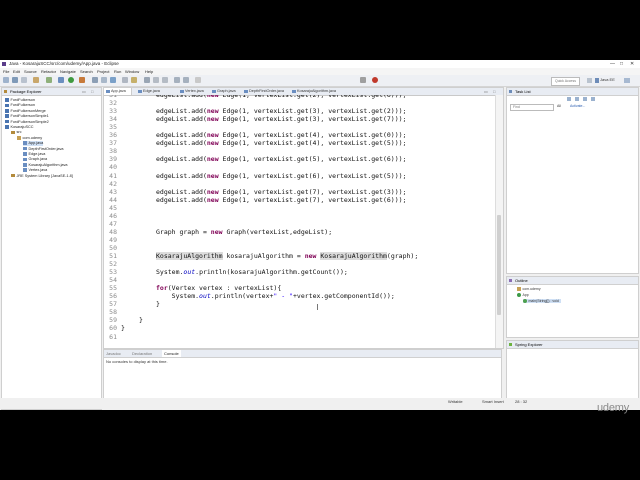 This screenshot has width=640, height=480. What do you see at coordinates (16, 132) in the screenshot?
I see `tree-item: src` at bounding box center [16, 132].